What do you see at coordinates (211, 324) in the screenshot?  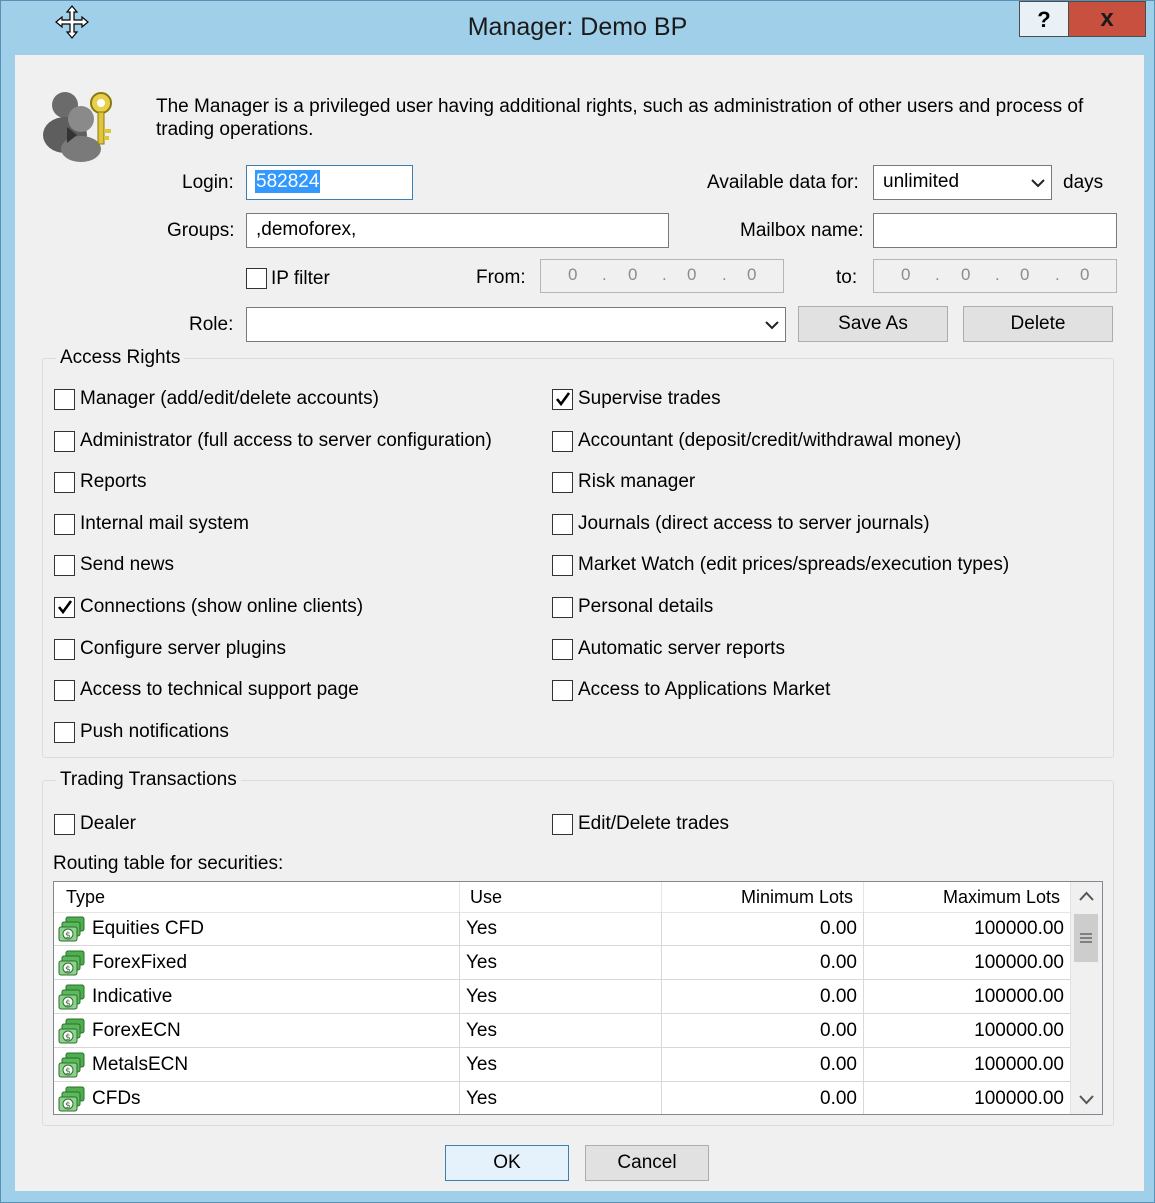 I see `role-label: Role:` at bounding box center [211, 324].